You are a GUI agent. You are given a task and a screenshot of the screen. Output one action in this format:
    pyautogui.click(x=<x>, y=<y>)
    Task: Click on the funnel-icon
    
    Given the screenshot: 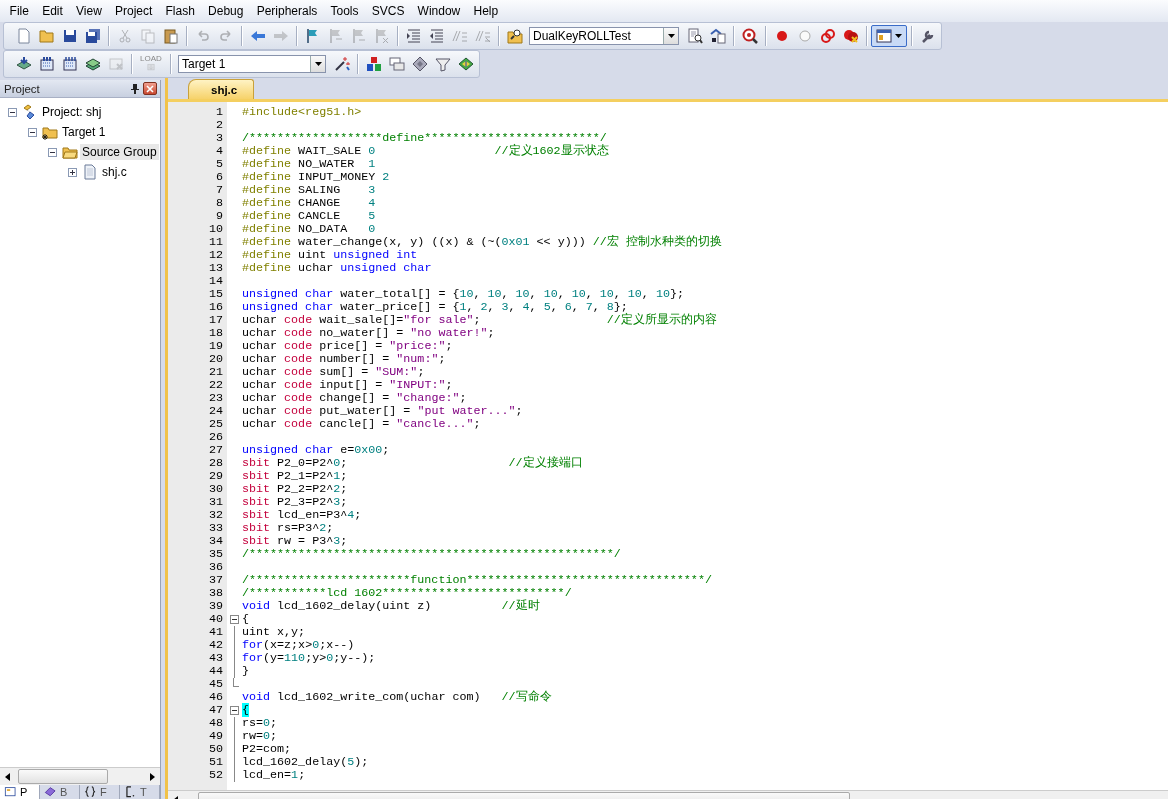 What is the action you would take?
    pyautogui.click(x=442, y=64)
    